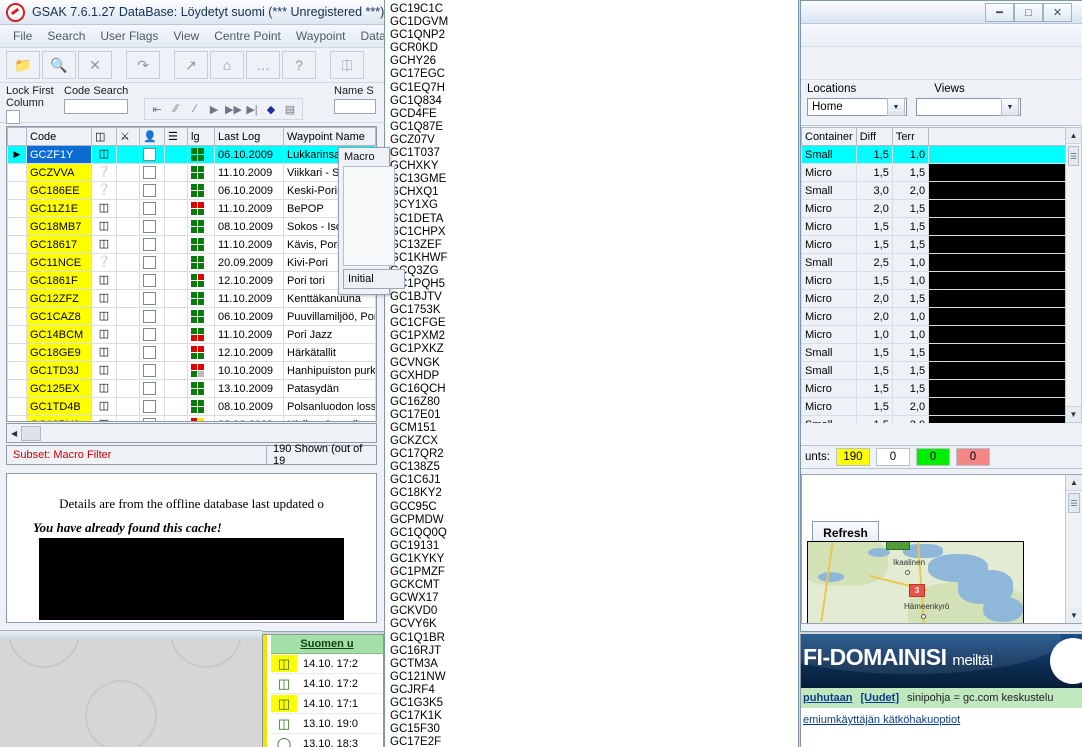 This screenshot has width=1082, height=747. What do you see at coordinates (191, 406) in the screenshot?
I see `table-row: GC1TD4B ◫ 08.10.2009 Polsanluodon lossi` at bounding box center [191, 406].